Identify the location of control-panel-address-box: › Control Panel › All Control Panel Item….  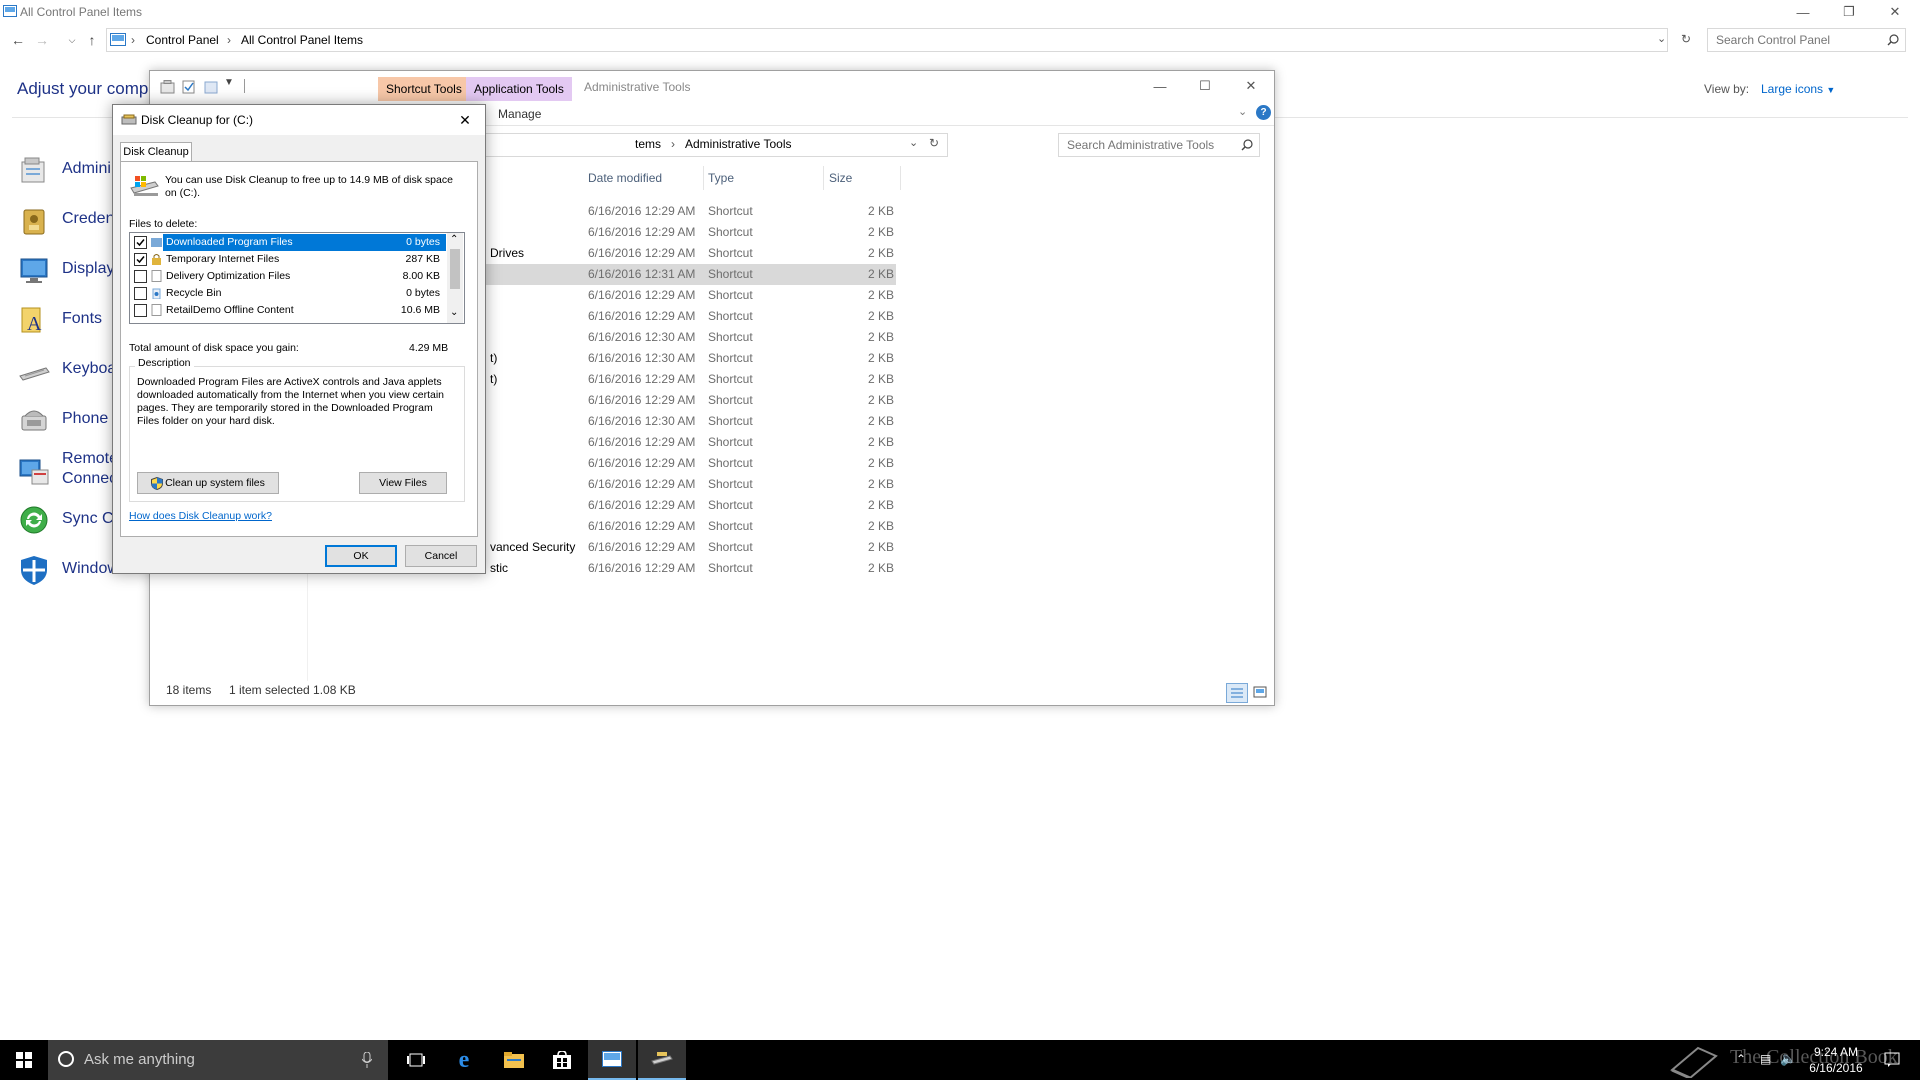
(898, 40).